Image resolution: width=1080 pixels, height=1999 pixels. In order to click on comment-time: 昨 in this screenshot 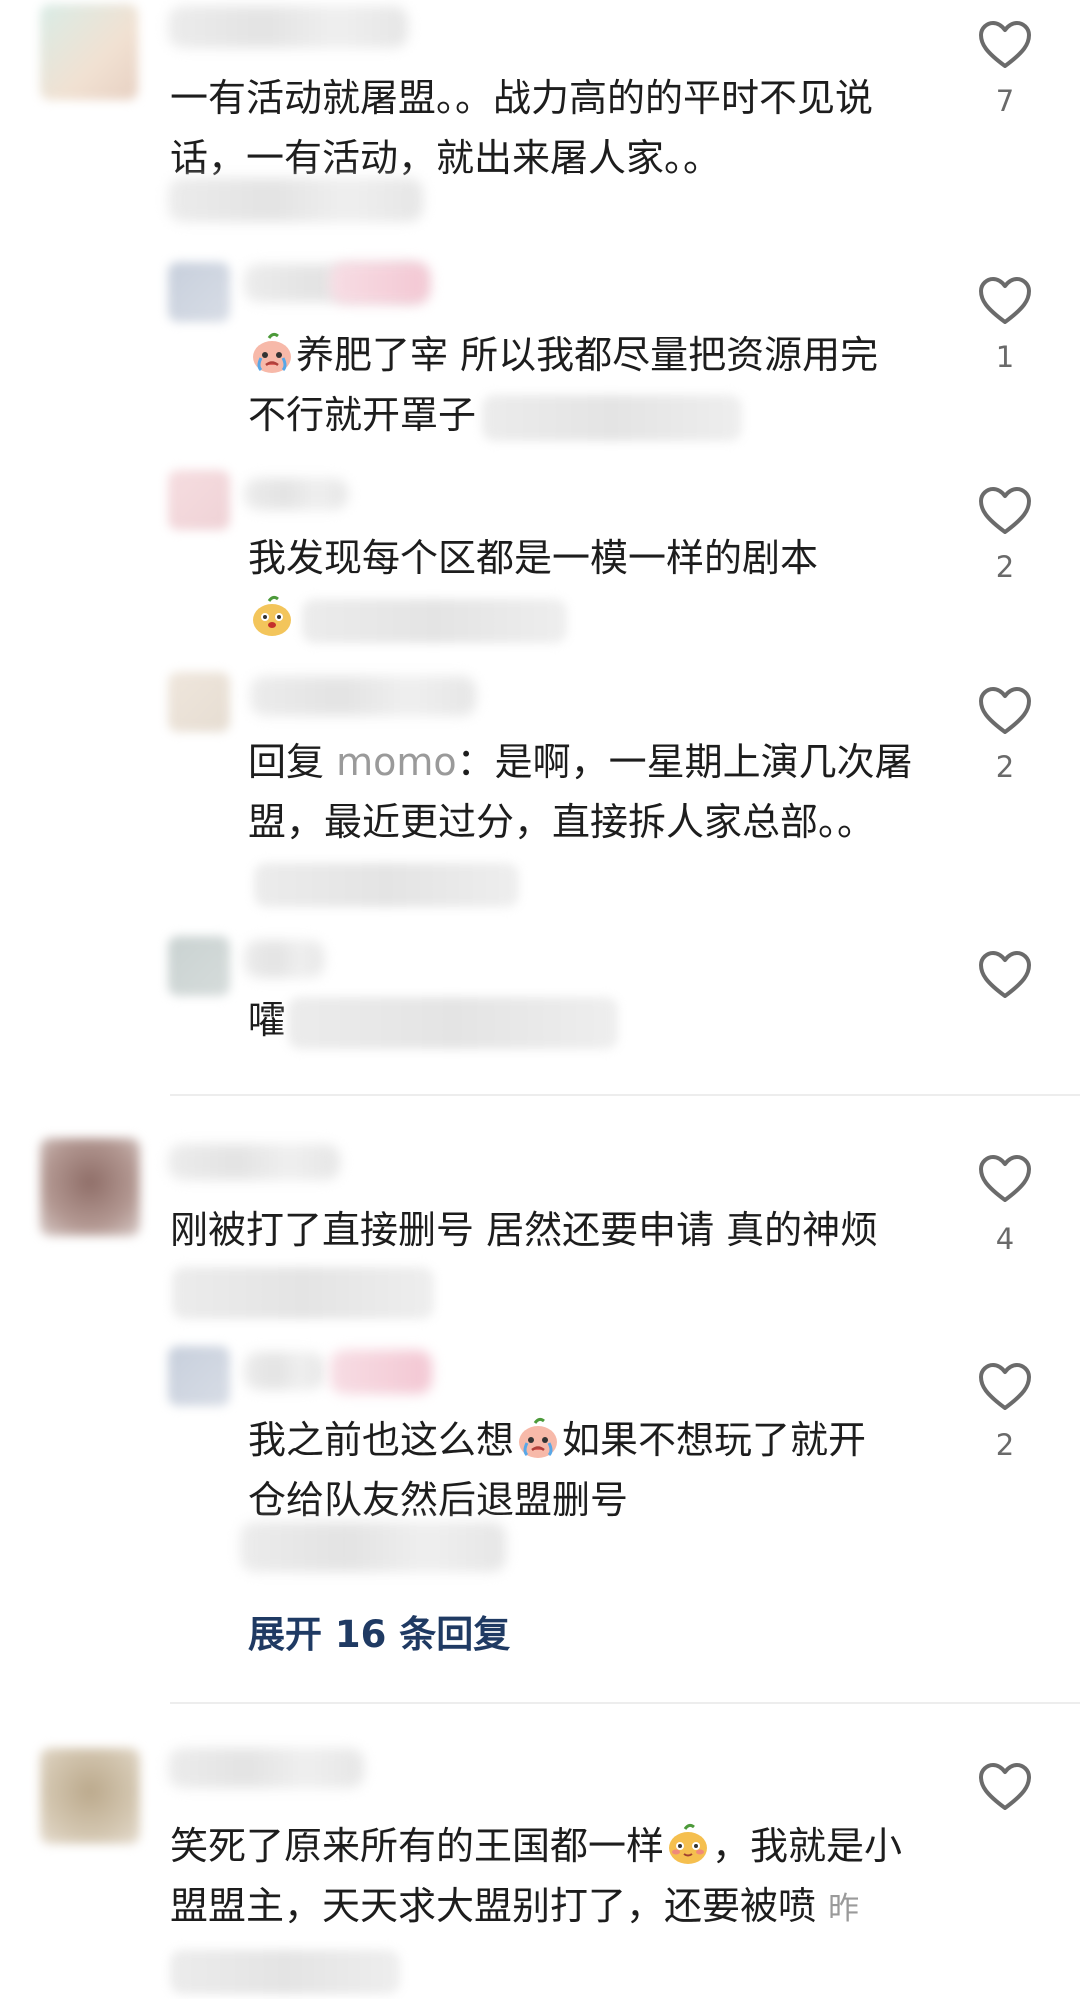, I will do `click(844, 1909)`.